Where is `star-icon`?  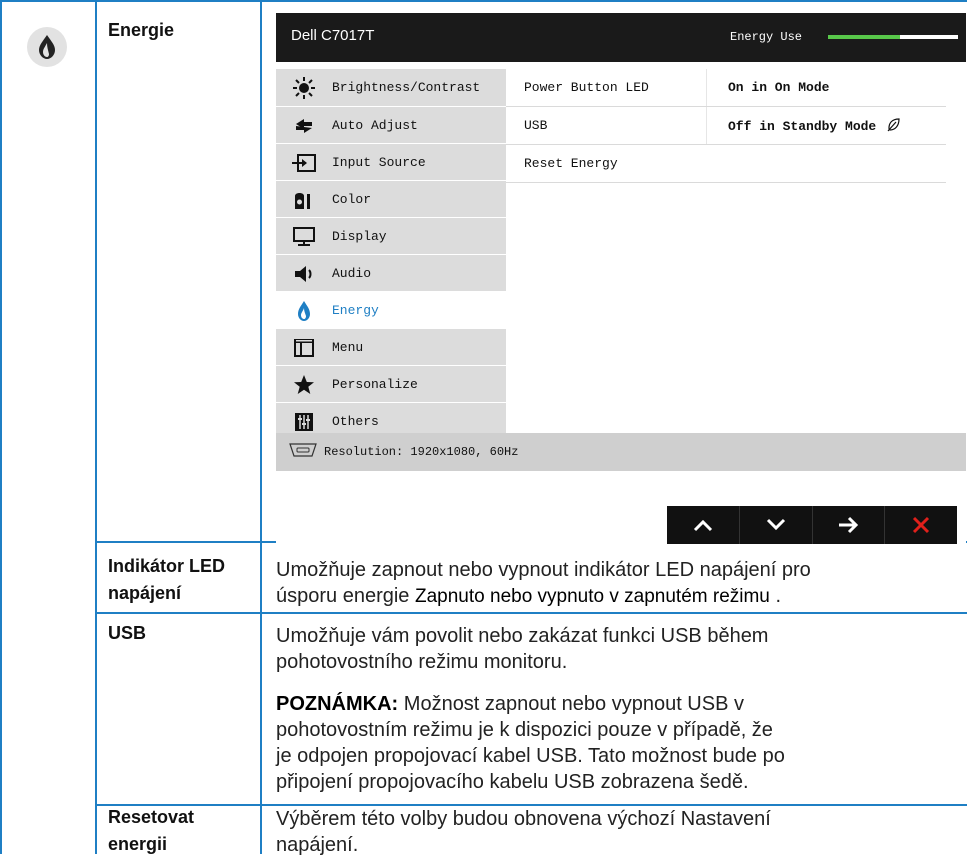
star-icon is located at coordinates (304, 385).